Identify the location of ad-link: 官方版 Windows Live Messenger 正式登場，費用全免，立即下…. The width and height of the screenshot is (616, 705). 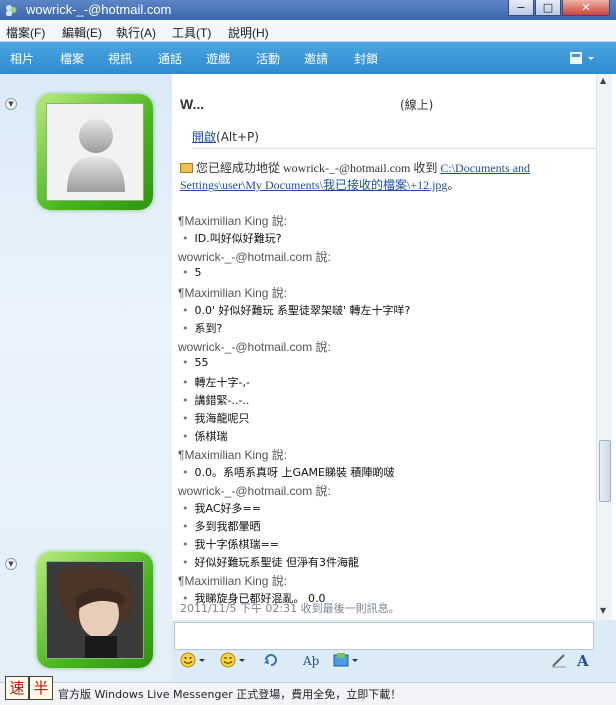
(229, 694).